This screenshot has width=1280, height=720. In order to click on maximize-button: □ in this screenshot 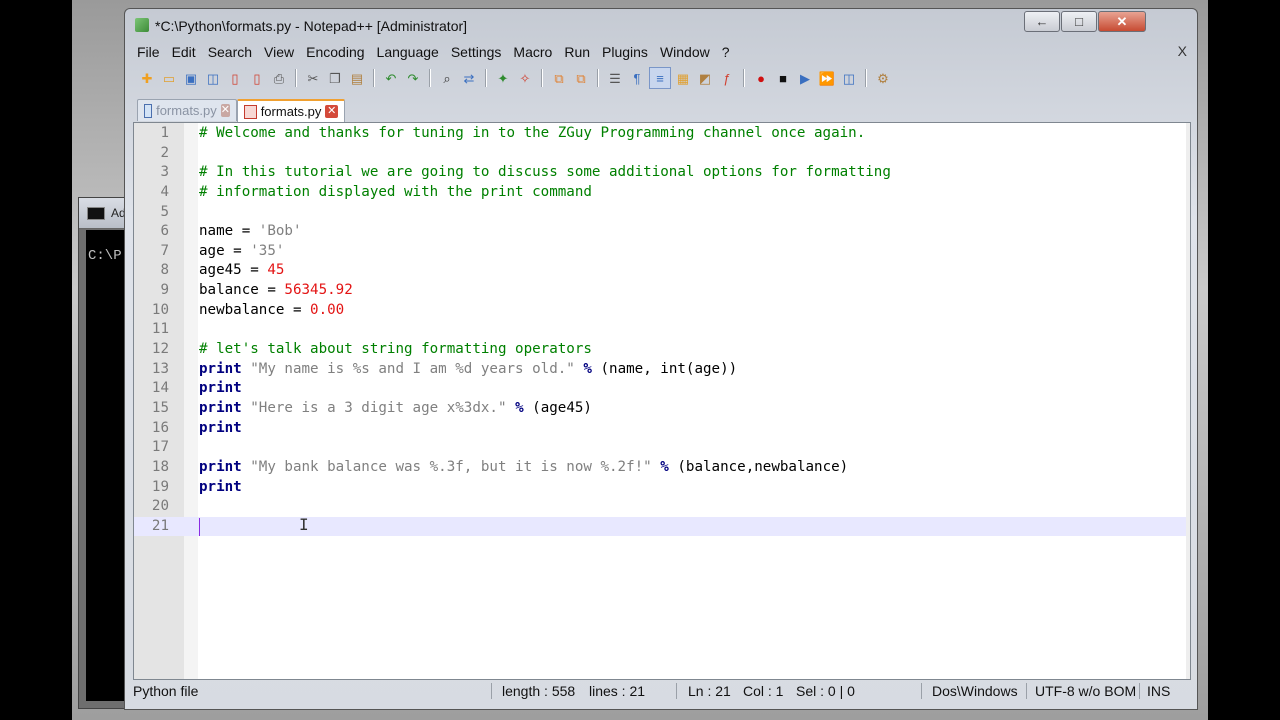, I will do `click(1079, 21)`.